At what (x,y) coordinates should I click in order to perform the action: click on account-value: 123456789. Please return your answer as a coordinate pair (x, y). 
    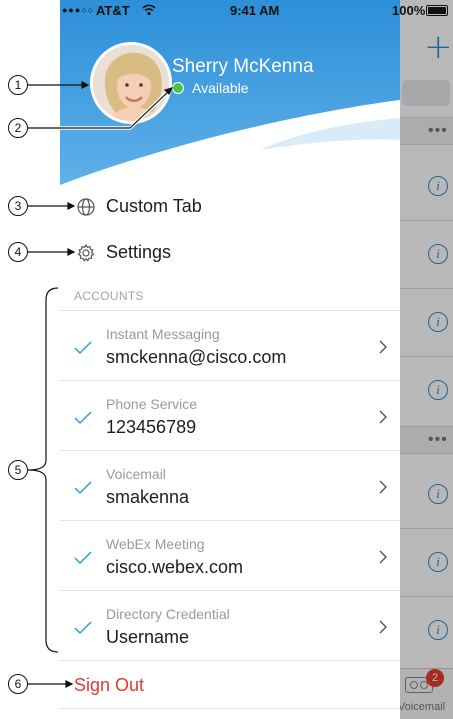
    Looking at the image, I should click on (151, 427).